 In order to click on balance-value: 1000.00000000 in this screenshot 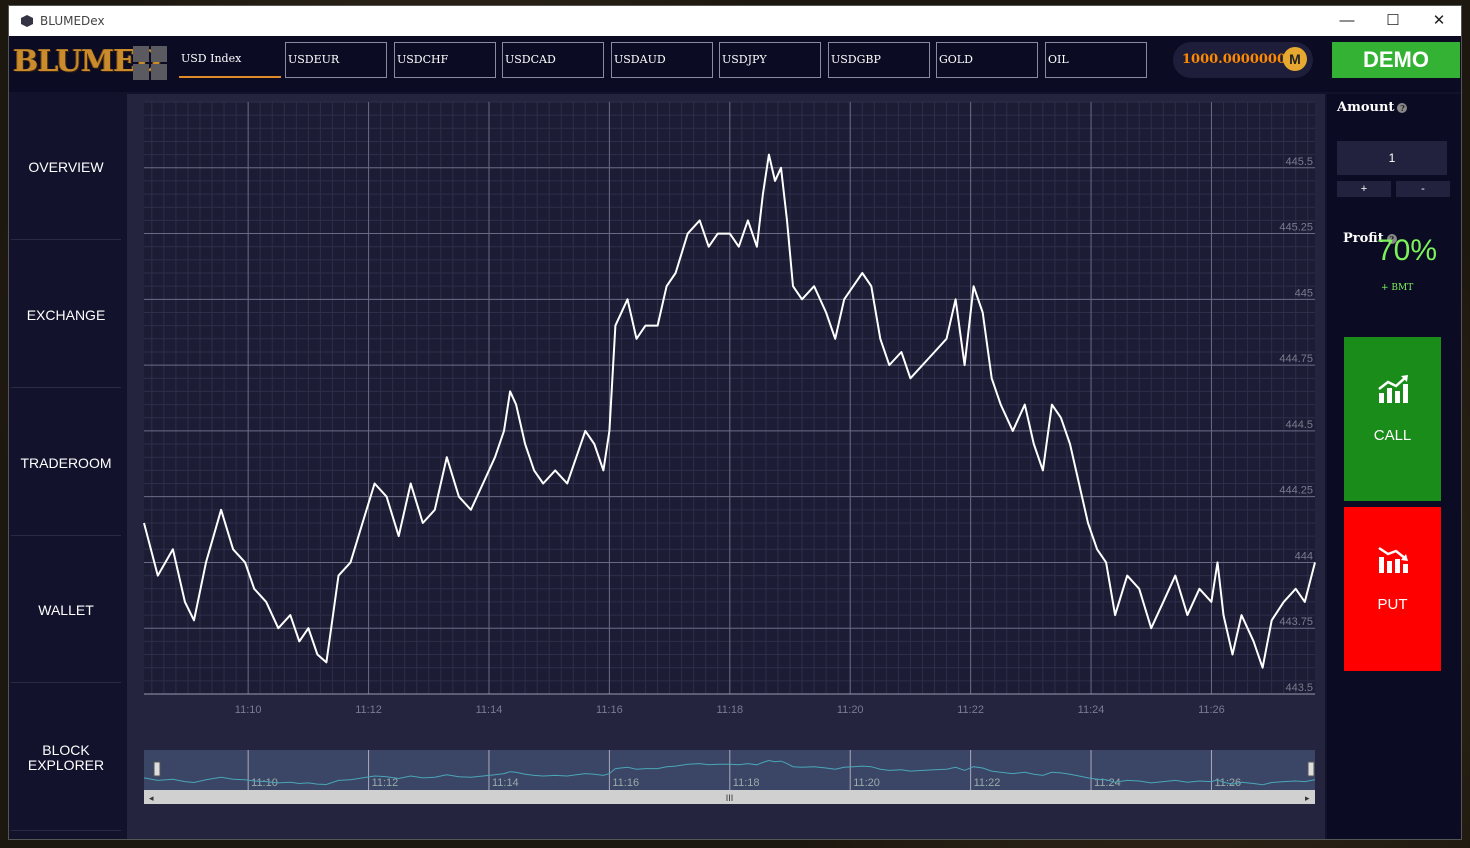, I will do `click(1239, 59)`.